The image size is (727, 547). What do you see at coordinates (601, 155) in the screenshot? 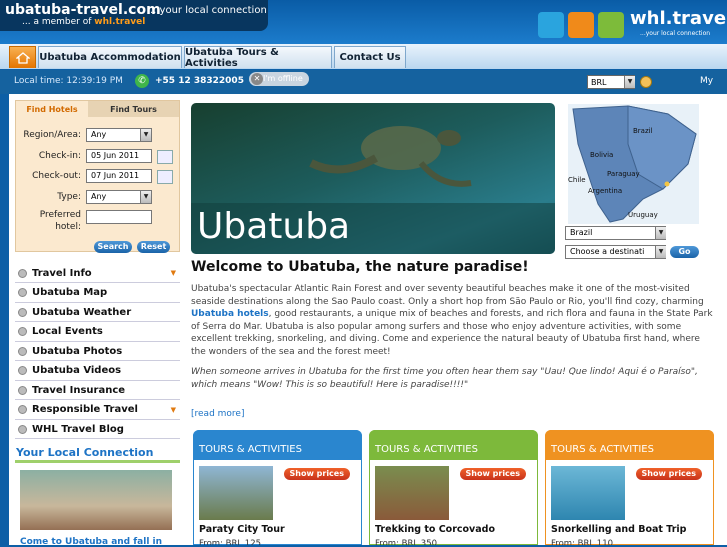
I see `map-label-bolivia: Bolivia` at bounding box center [601, 155].